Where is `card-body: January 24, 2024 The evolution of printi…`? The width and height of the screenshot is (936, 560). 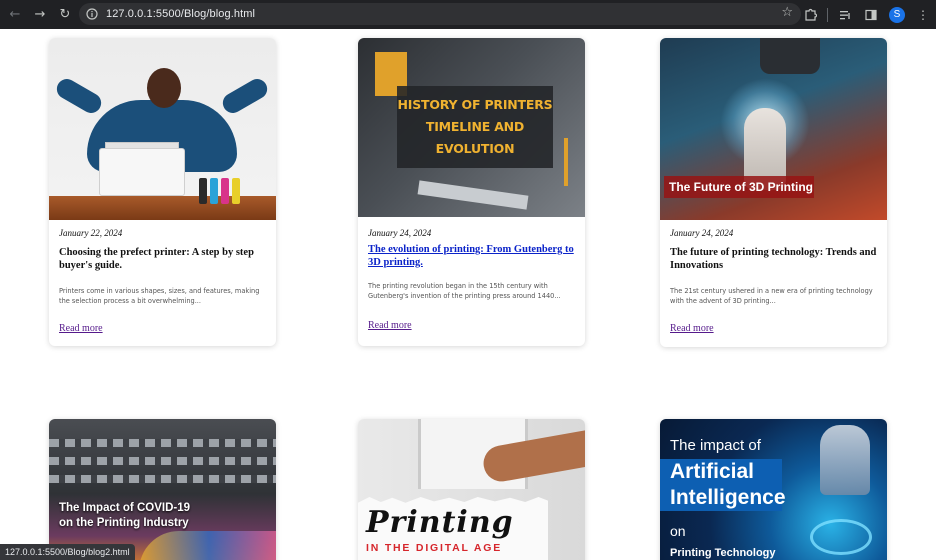 card-body: January 24, 2024 The evolution of printi… is located at coordinates (471, 259).